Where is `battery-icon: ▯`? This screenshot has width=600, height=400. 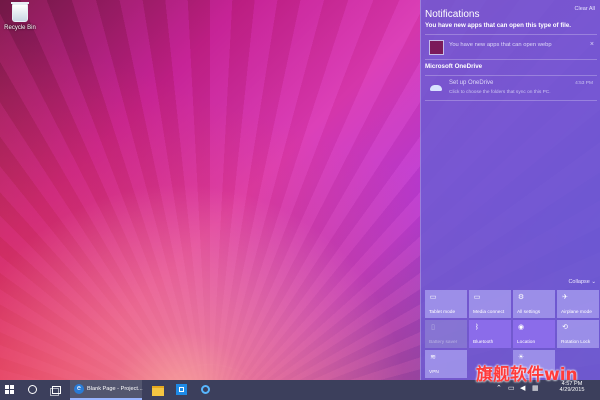
battery-icon: ▯ is located at coordinates (433, 327).